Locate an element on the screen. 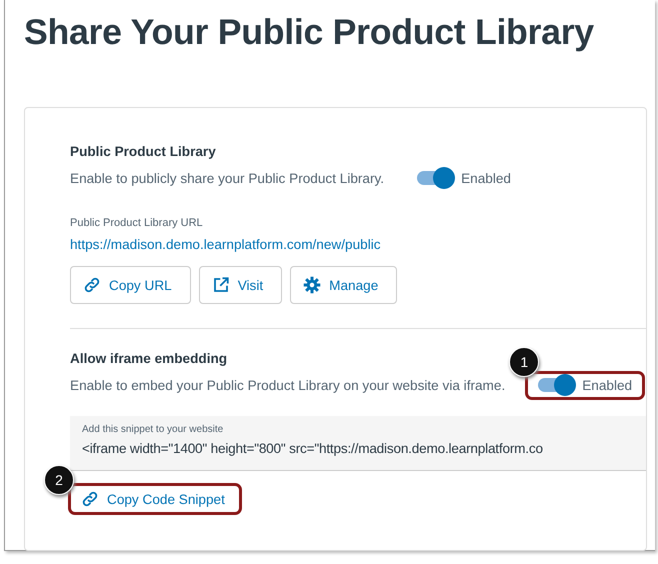 This screenshot has width=658, height=564. page-title: Share Your Public Product Library is located at coordinates (309, 32).